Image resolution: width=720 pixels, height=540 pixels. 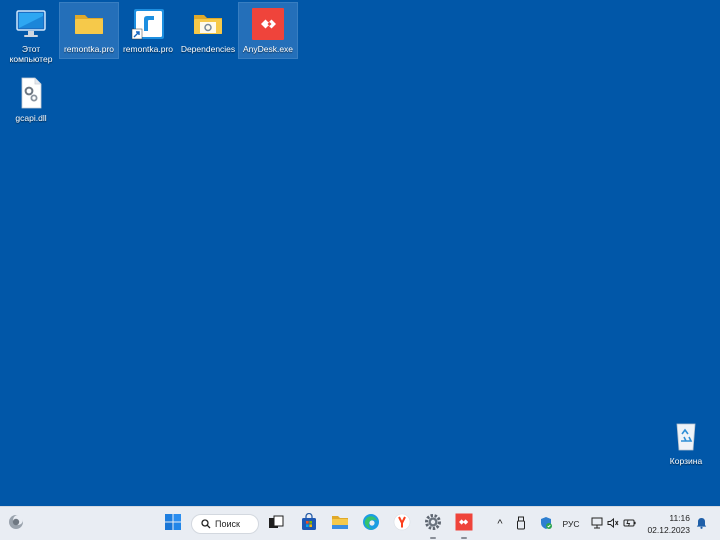 I want to click on desktop-icon-remontka-folder: remontka.pro, so click(x=89, y=30).